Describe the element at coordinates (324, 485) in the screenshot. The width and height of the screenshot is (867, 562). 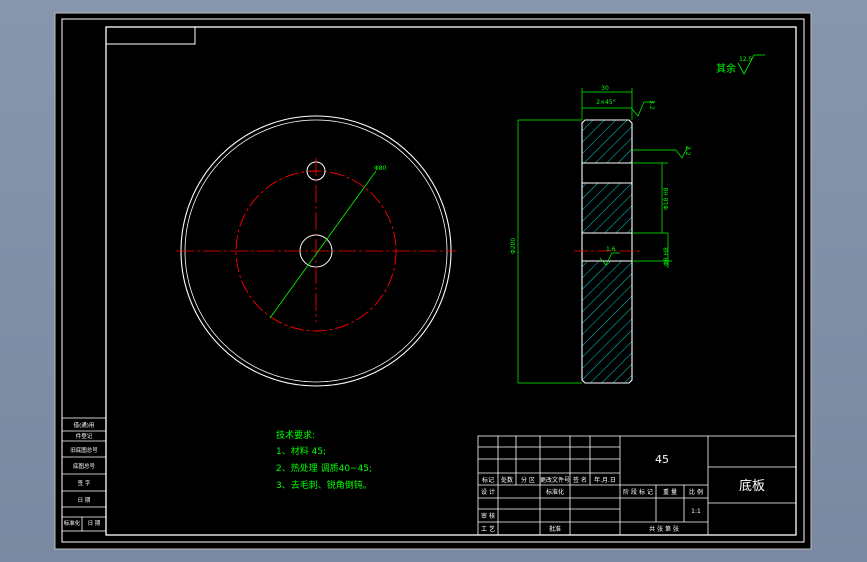
I see `tech-item-3: 3、去毛刺、锐角倒钝。` at that location.